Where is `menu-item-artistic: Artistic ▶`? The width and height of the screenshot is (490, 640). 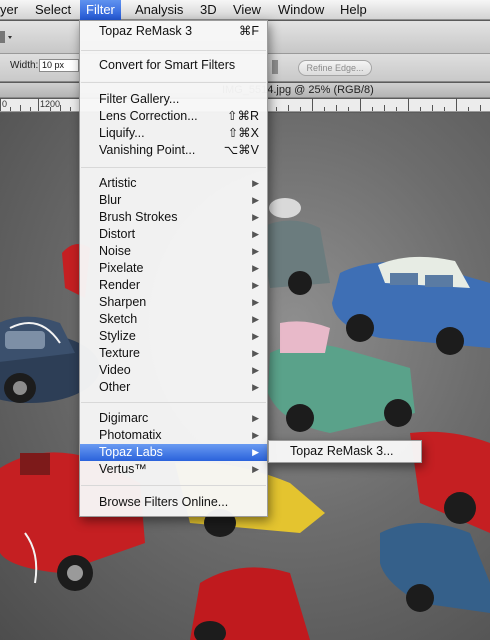
menu-item-artistic: Artistic ▶ is located at coordinates (173, 183).